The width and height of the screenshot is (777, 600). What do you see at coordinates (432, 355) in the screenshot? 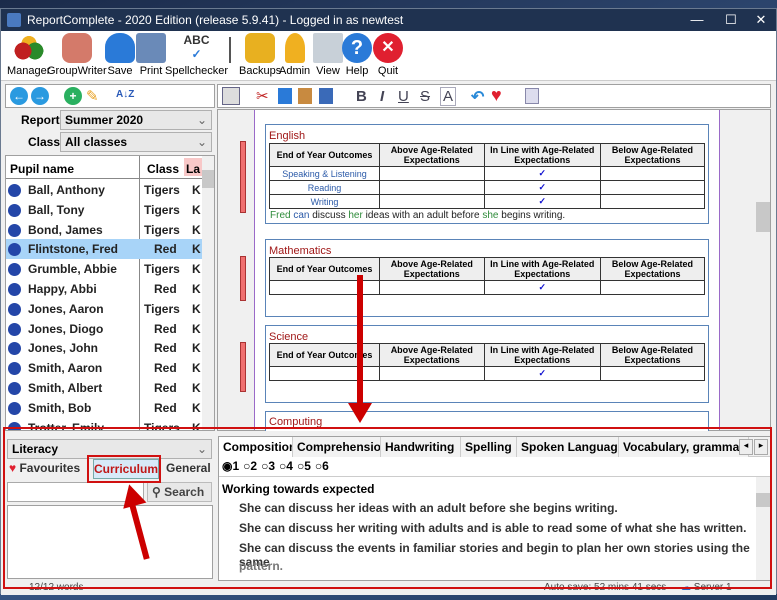
I see `header-above: Above Age-Related Expectations` at bounding box center [432, 355].